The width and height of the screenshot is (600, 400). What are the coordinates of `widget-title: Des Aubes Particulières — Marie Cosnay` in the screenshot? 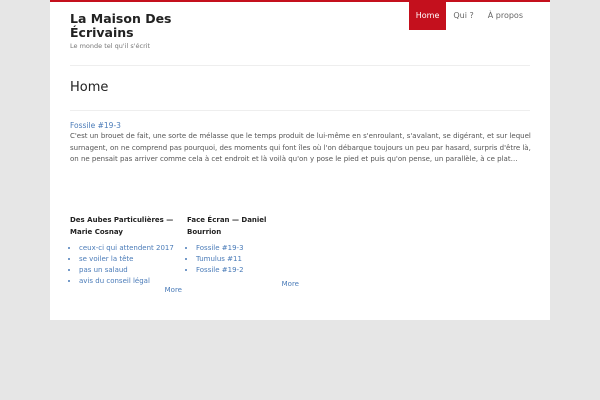 It's located at (122, 226).